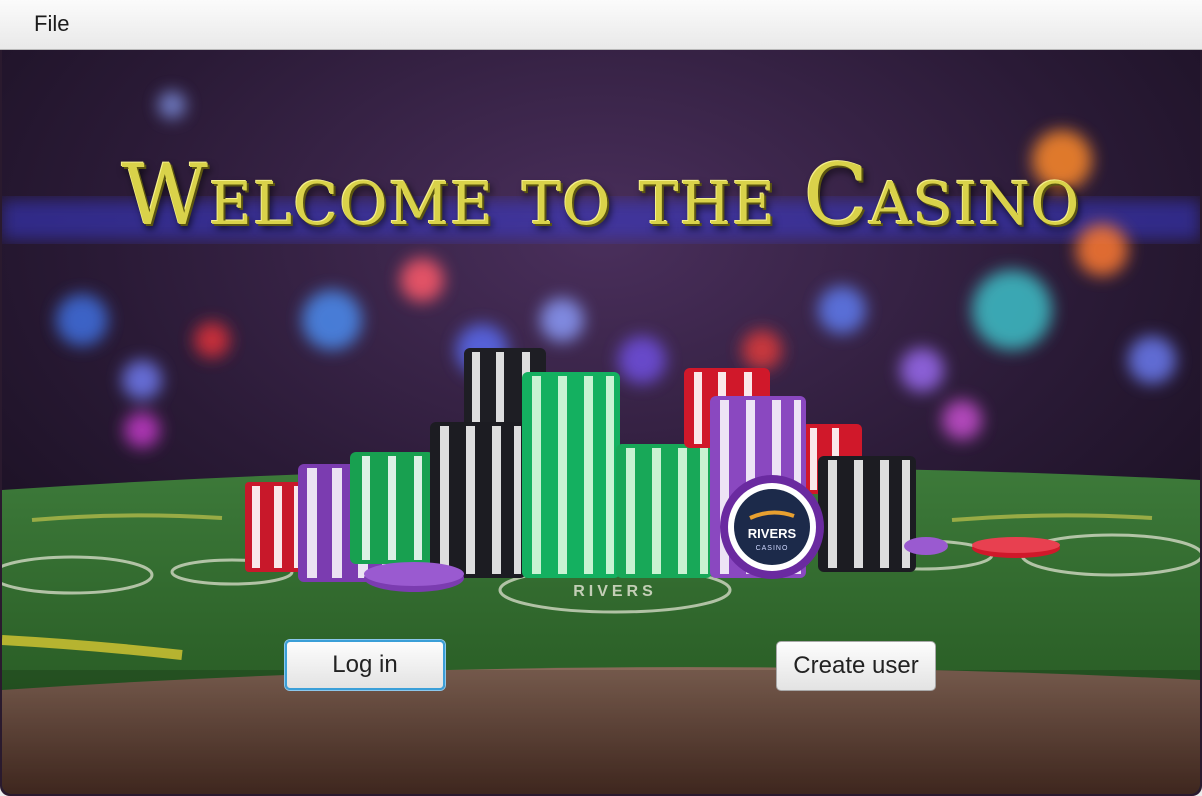 The image size is (1202, 796). What do you see at coordinates (772, 533) in the screenshot?
I see `chip-brand-text: RIVERS` at bounding box center [772, 533].